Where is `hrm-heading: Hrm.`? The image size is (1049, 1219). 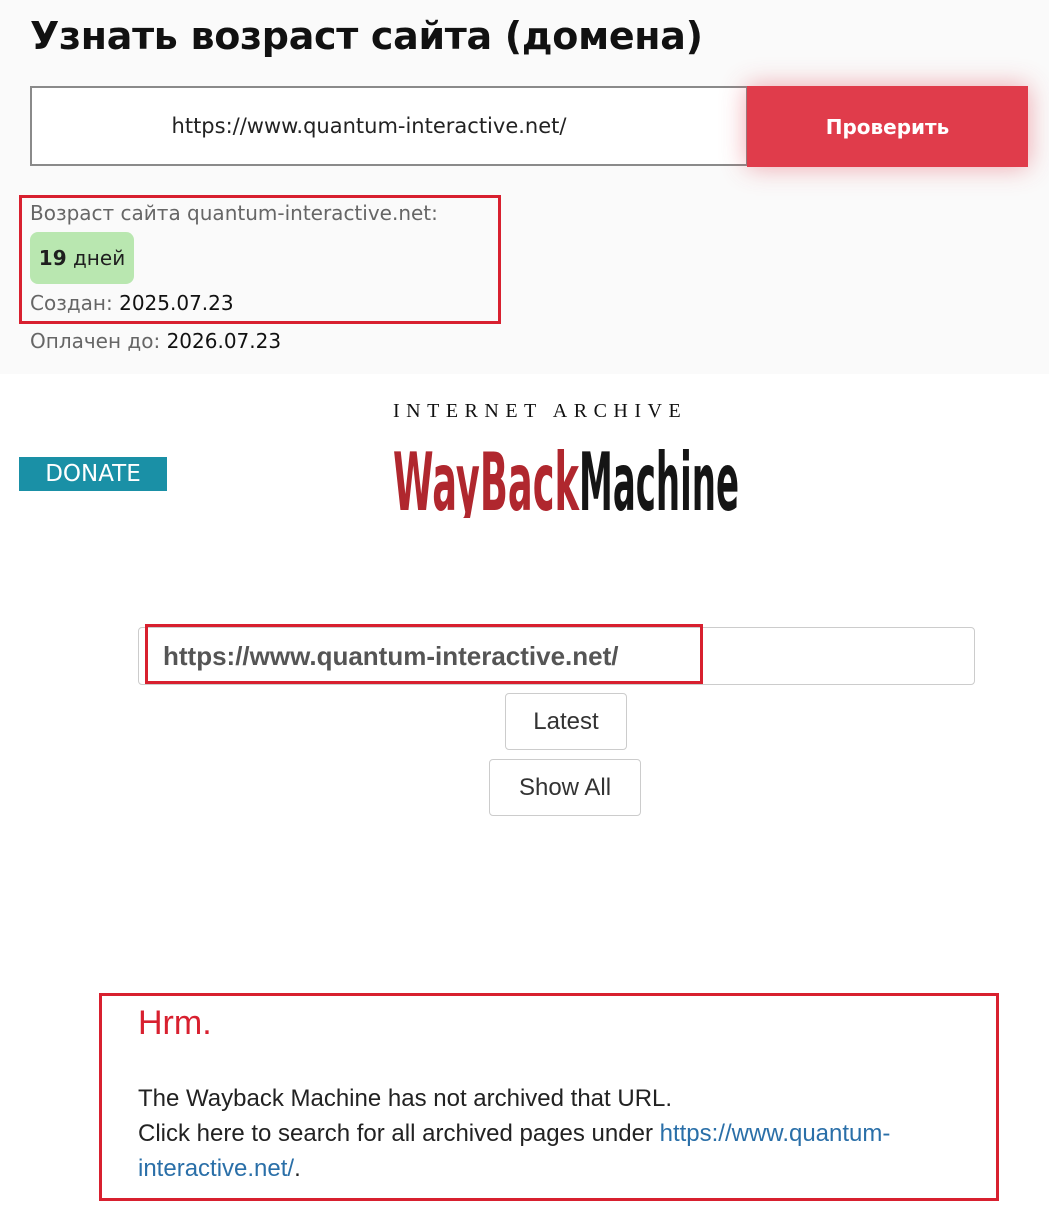 hrm-heading: Hrm. is located at coordinates (175, 1023).